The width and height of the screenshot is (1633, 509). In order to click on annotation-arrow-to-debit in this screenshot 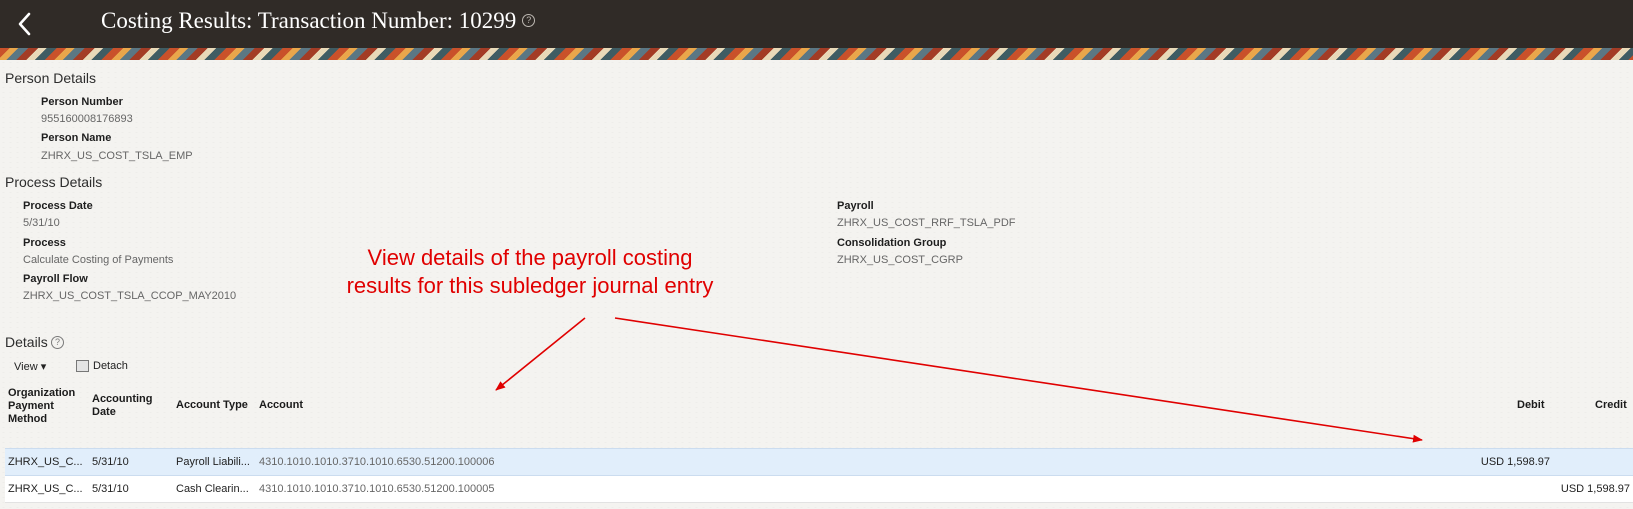, I will do `click(1018, 380)`.